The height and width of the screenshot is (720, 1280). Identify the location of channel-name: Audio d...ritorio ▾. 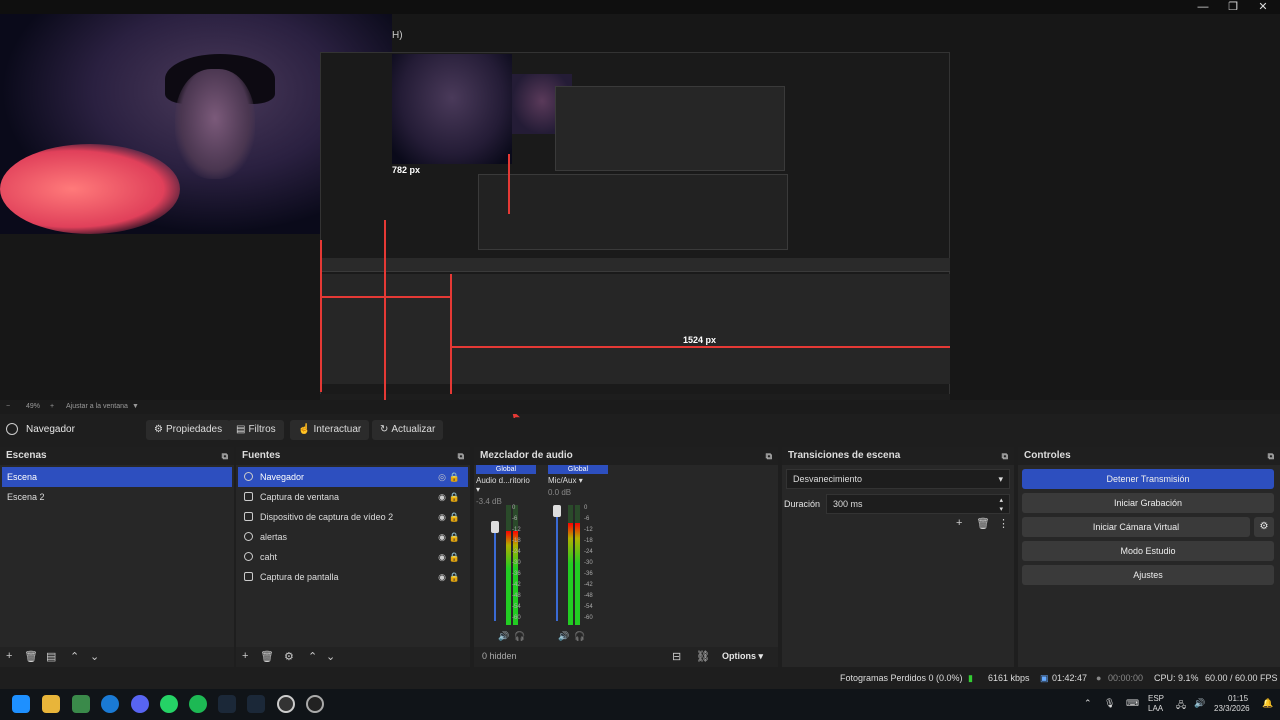
(506, 485).